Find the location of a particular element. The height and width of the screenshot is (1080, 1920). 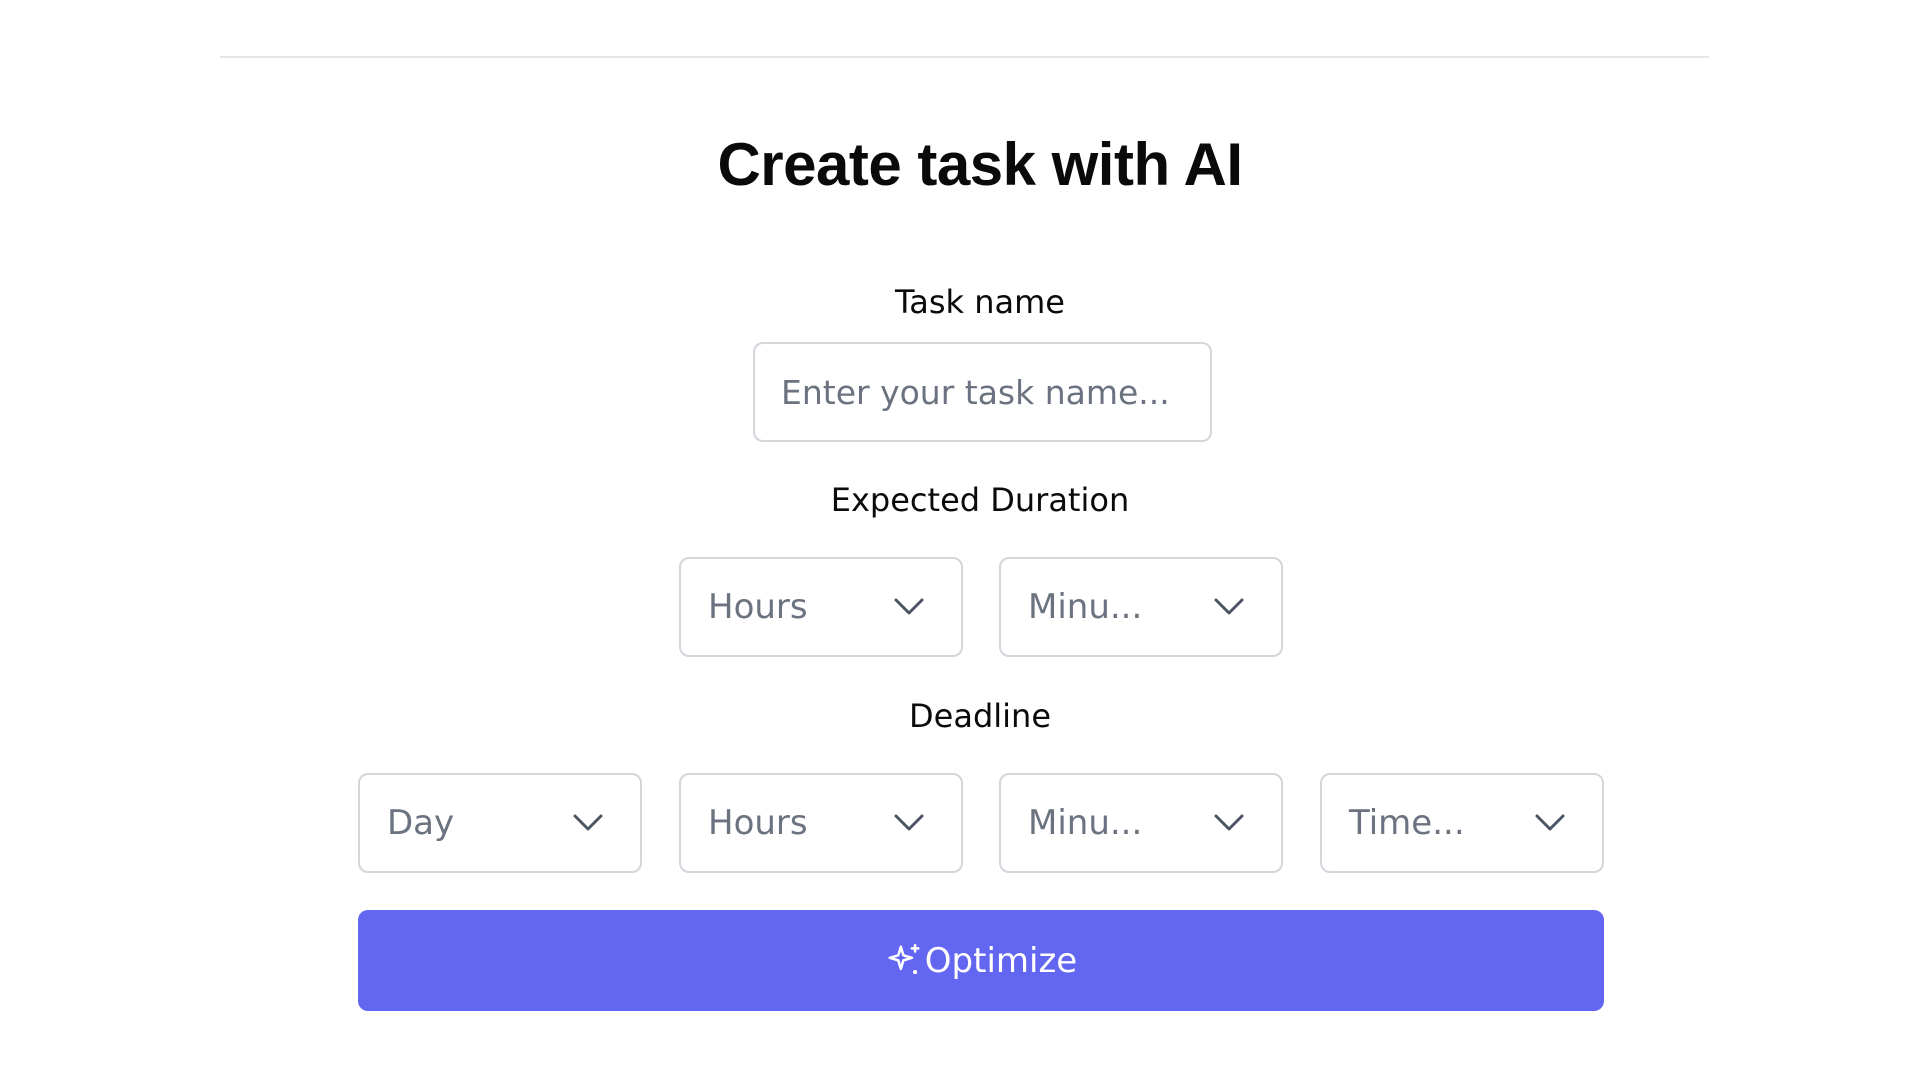

page-title: Create task with AI is located at coordinates (980, 164).